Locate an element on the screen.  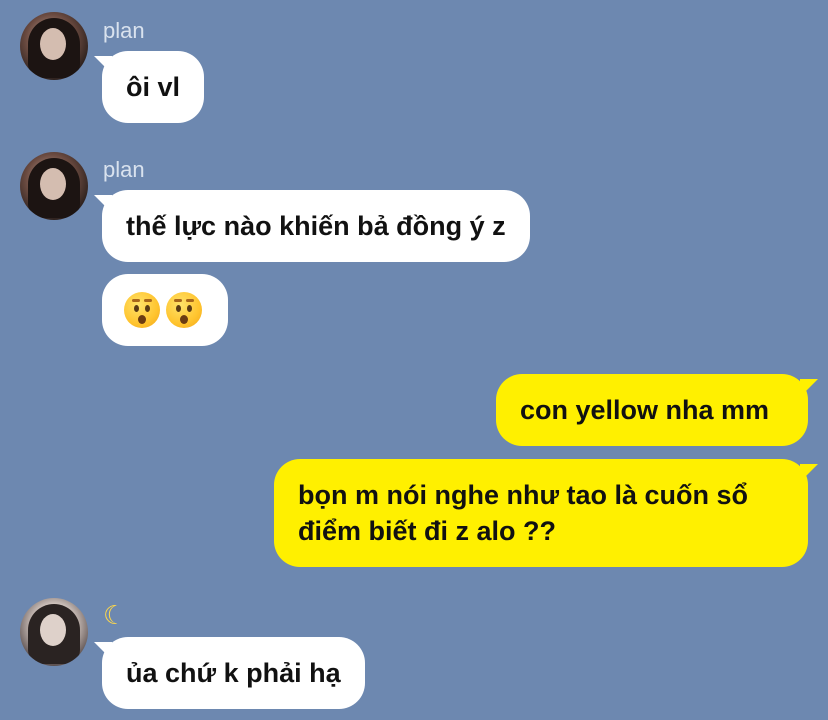
message-bubble-outgoing: con yellow nha mm is located at coordinates (652, 410).